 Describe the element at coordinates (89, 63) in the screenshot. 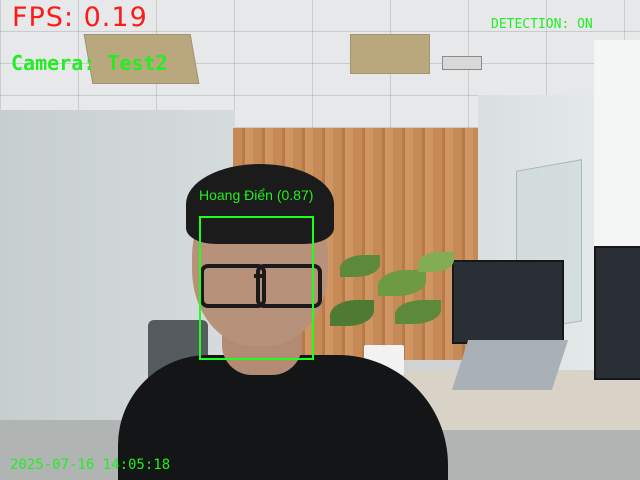

I see `camera-name: Camera: Test2` at that location.